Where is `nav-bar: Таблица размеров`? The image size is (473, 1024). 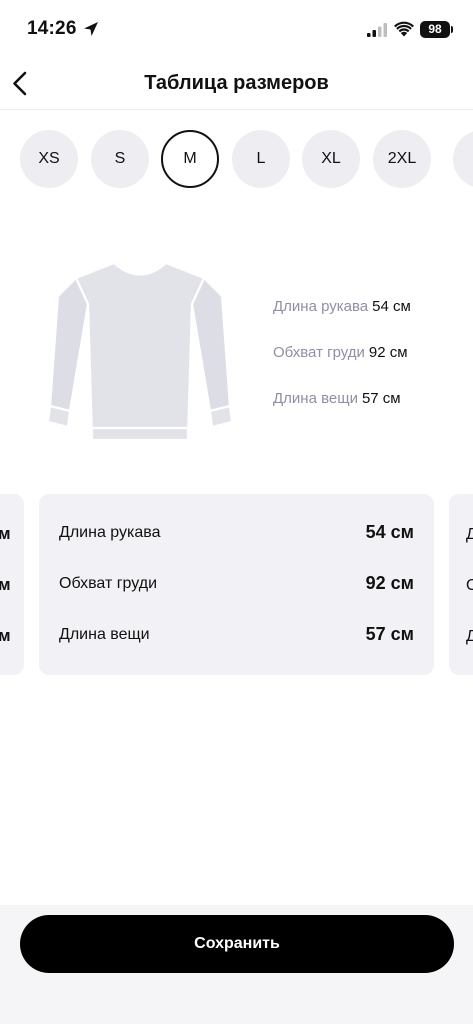 nav-bar: Таблица размеров is located at coordinates (236, 84).